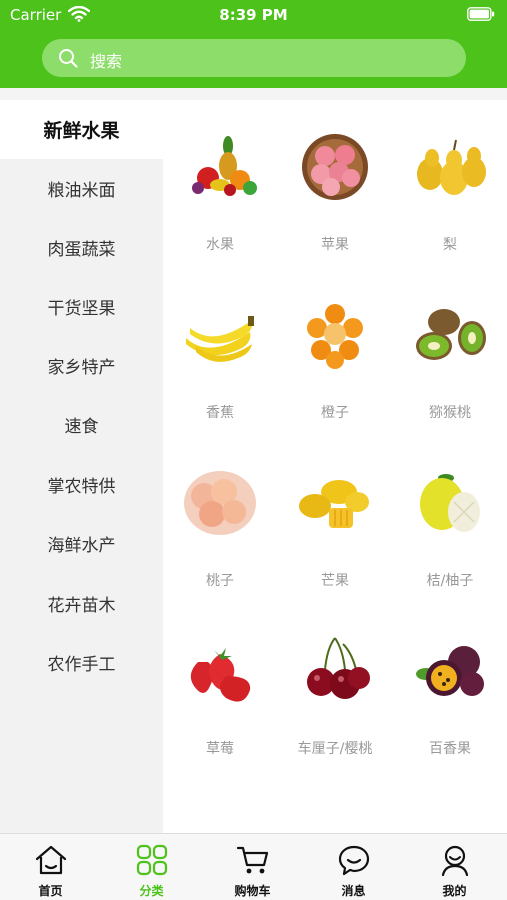  I want to click on tab-profile: 我的, so click(454, 867).